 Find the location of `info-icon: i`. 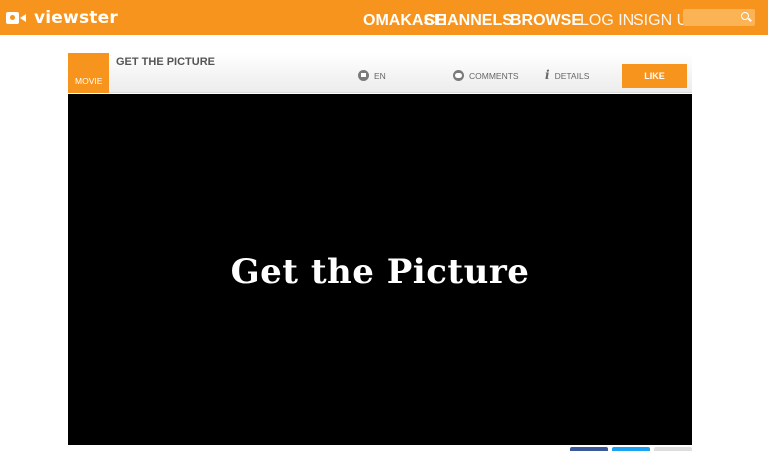

info-icon: i is located at coordinates (547, 75).